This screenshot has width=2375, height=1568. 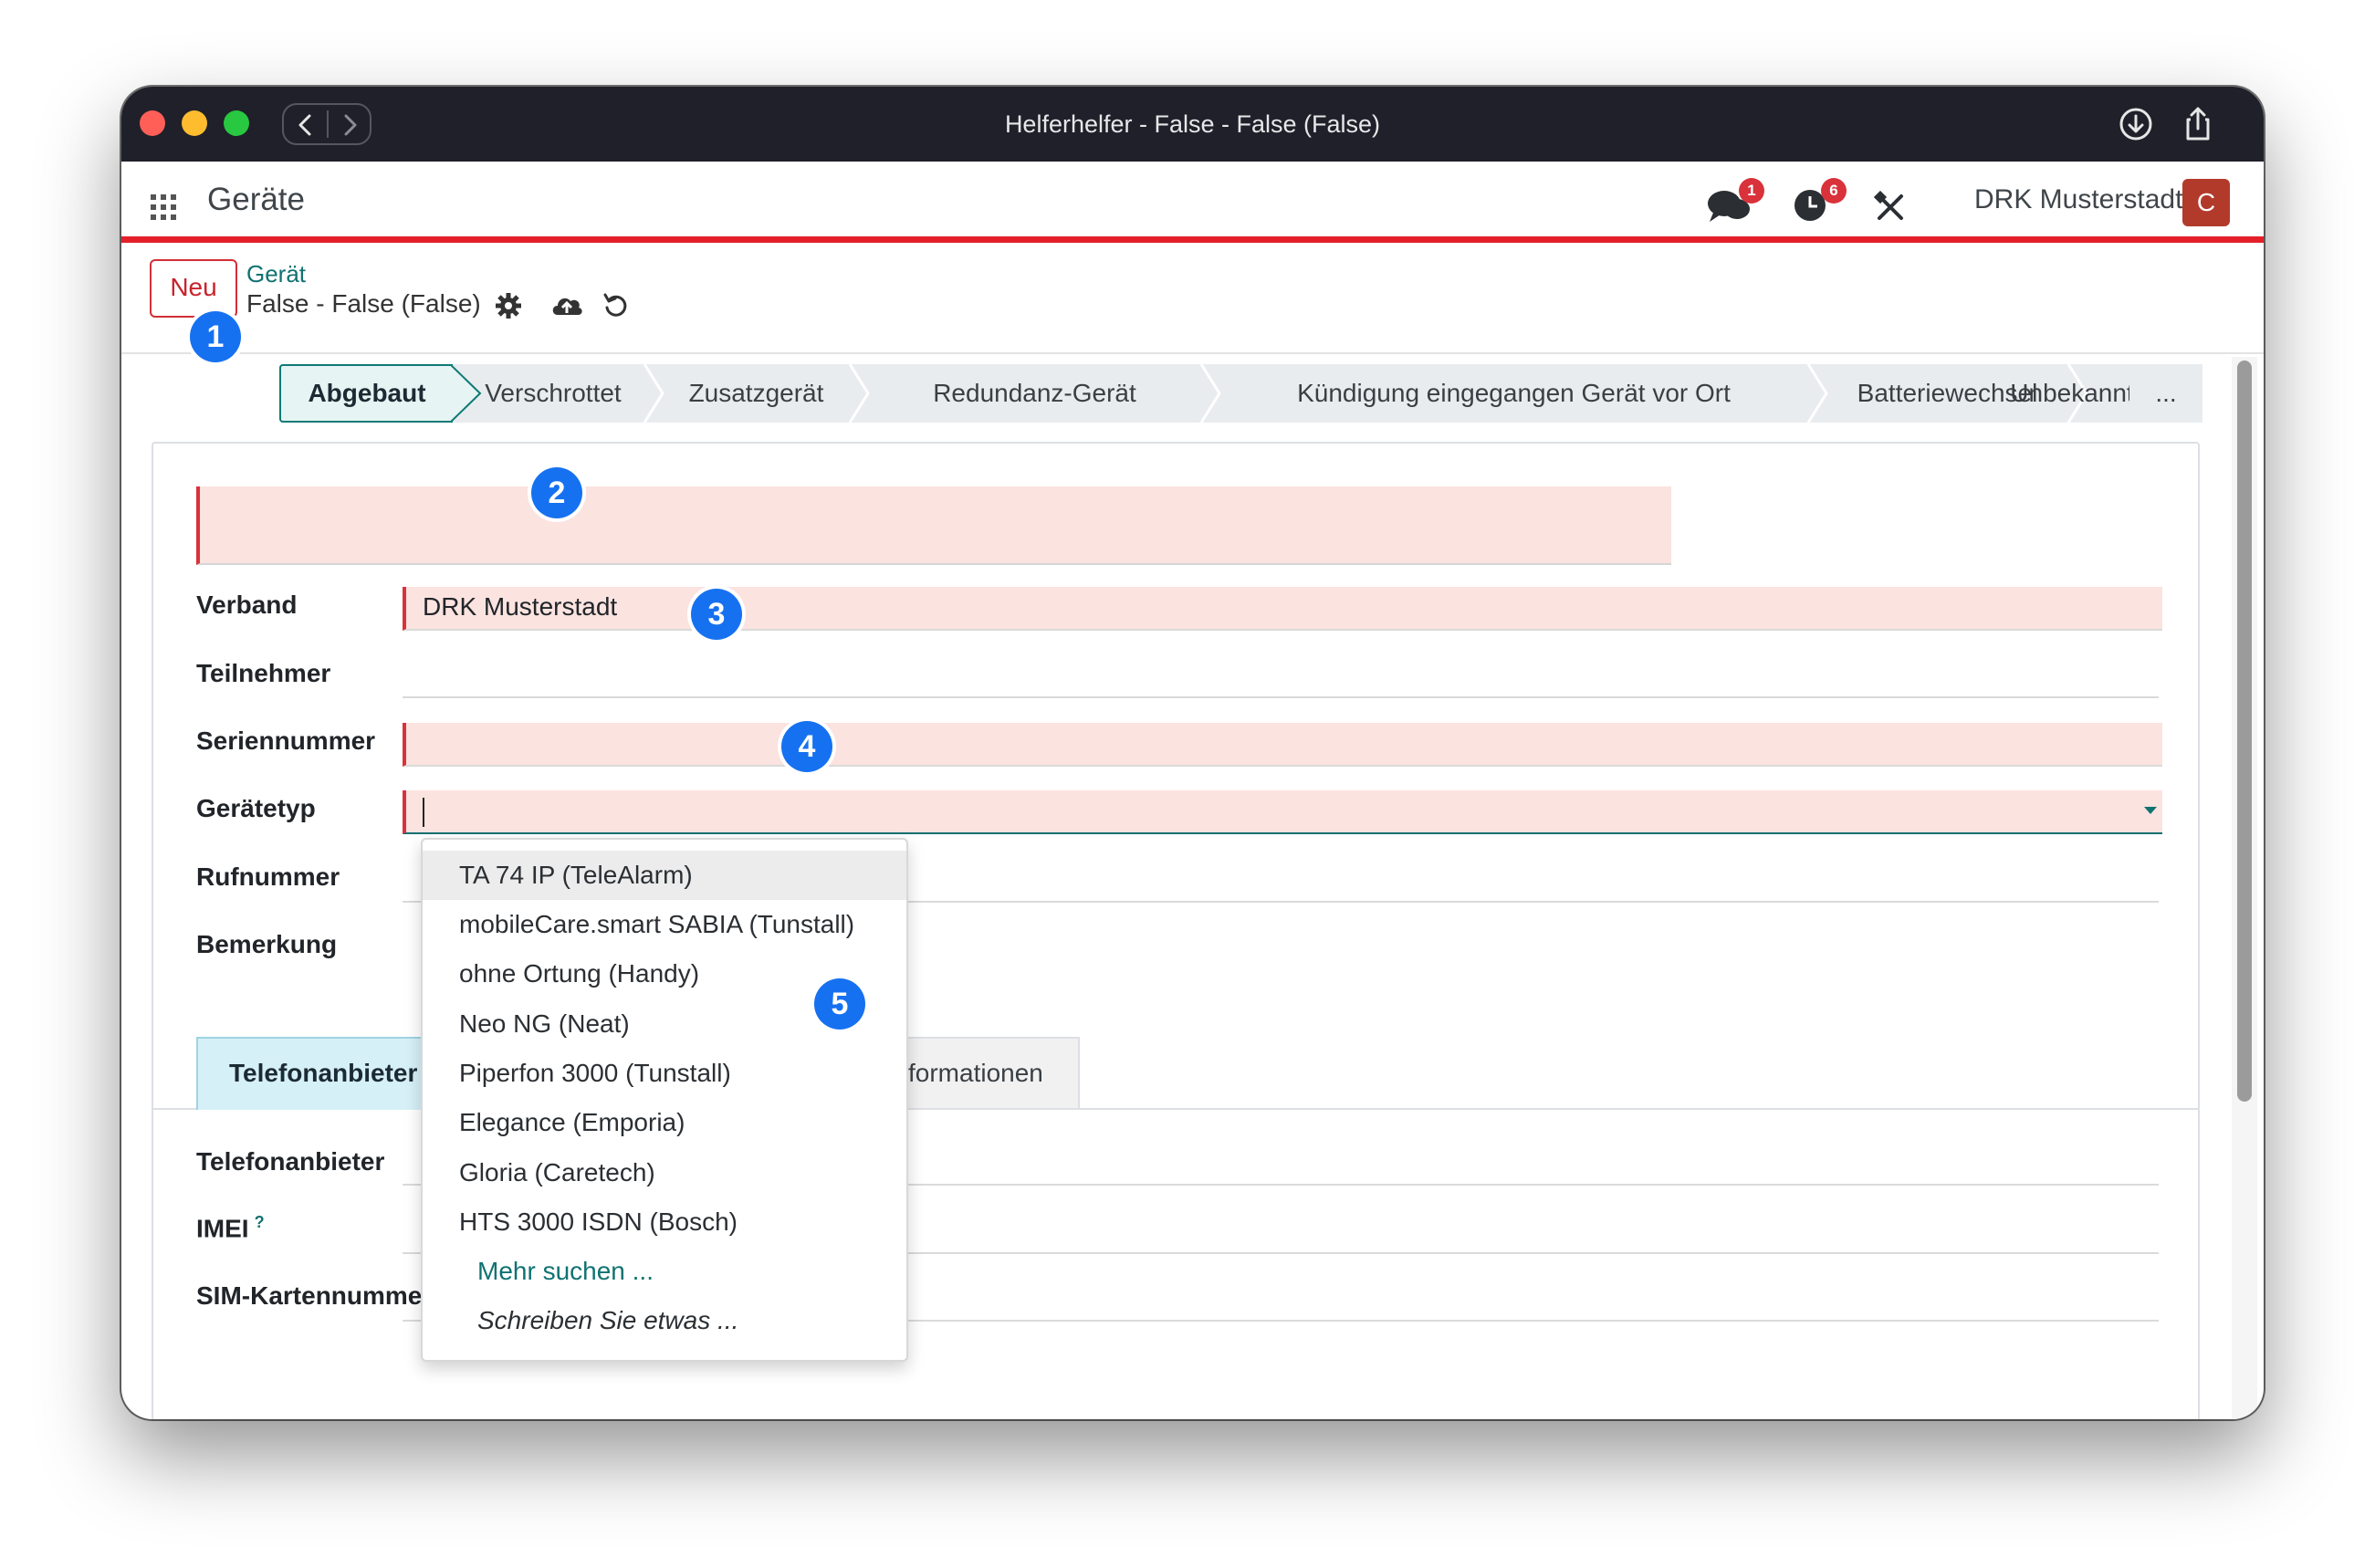 I want to click on label-geraetetyp: Gerätetyp, so click(x=256, y=808).